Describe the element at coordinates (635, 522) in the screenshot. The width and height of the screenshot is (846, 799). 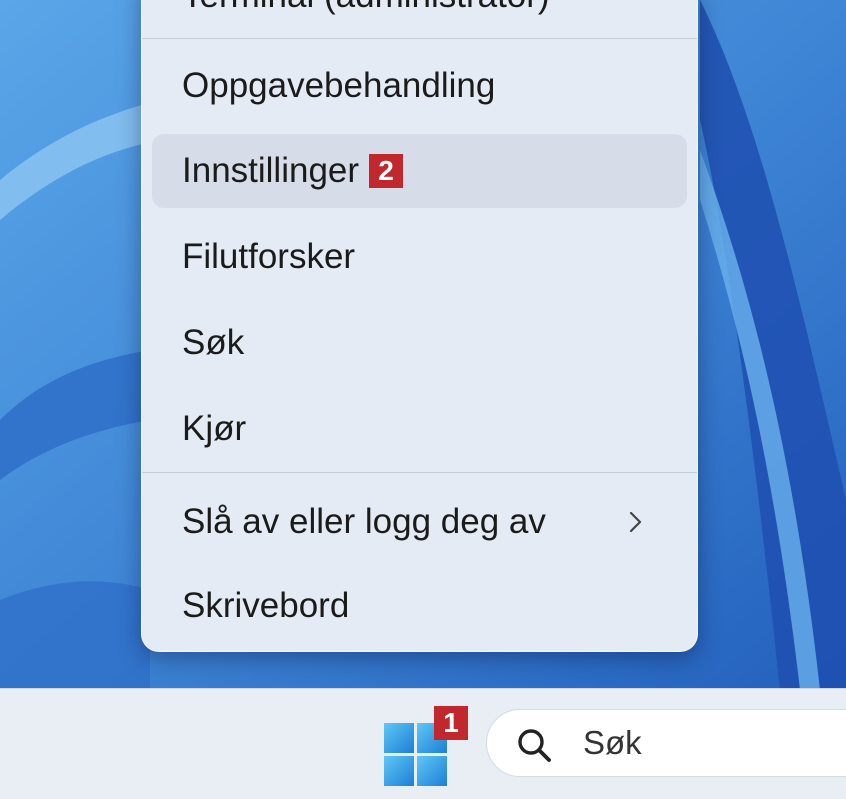
I see `chevron-right-icon` at that location.